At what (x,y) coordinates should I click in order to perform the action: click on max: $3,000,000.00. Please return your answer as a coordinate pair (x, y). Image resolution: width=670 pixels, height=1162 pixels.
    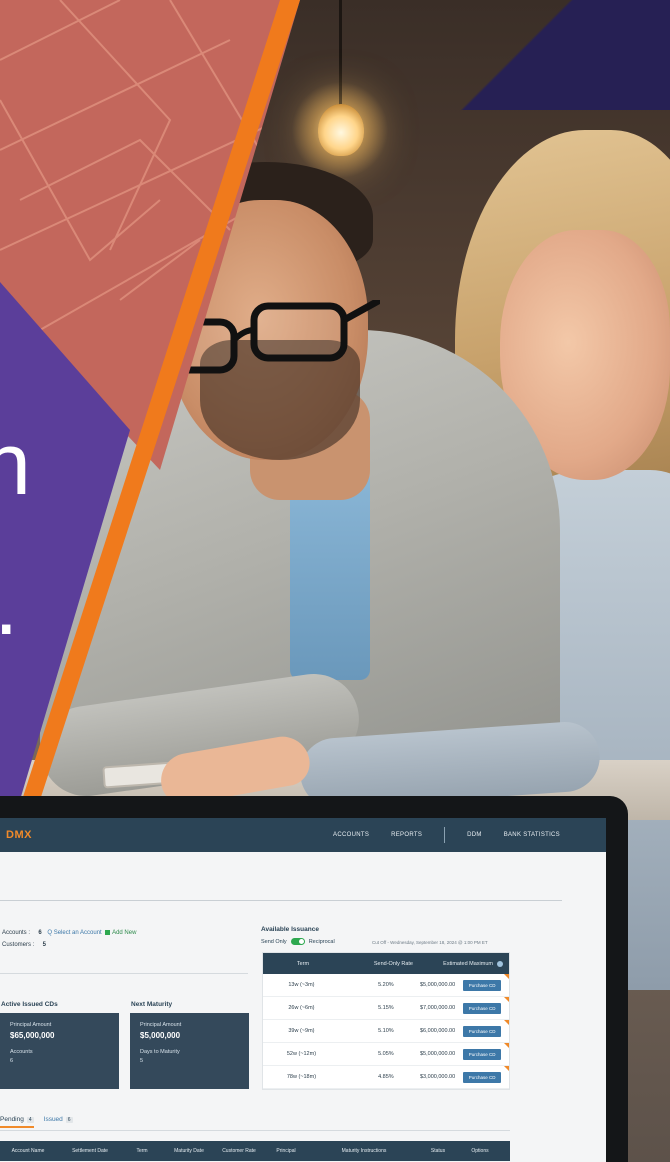
    Looking at the image, I should click on (438, 1077).